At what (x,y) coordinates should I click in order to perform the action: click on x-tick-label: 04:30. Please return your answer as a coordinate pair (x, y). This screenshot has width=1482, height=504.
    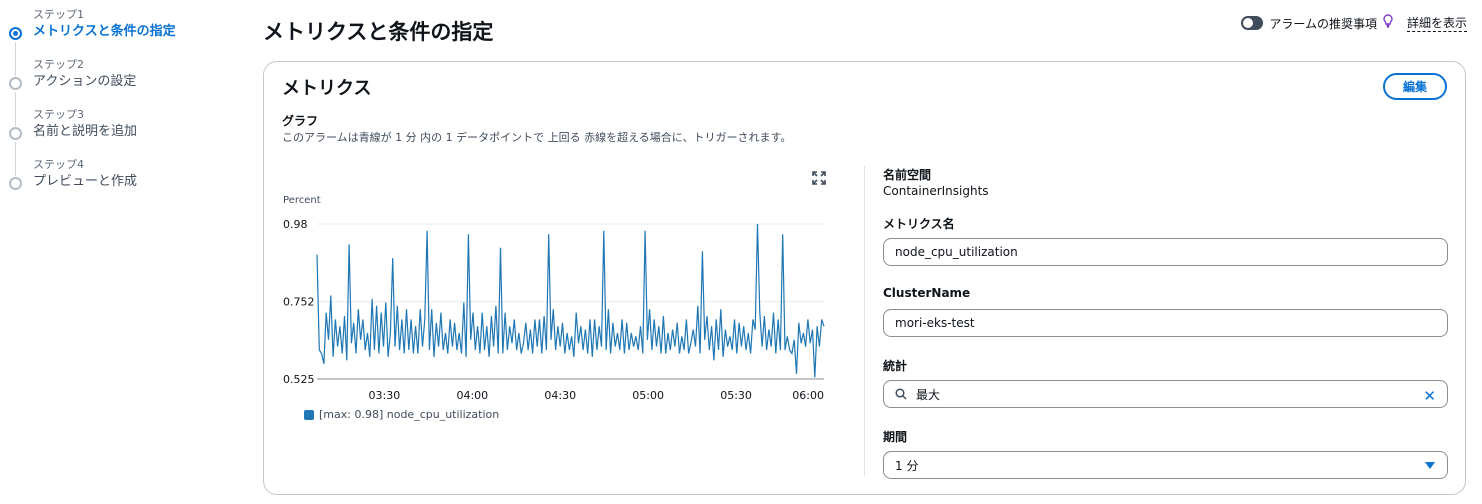
    Looking at the image, I should click on (560, 394).